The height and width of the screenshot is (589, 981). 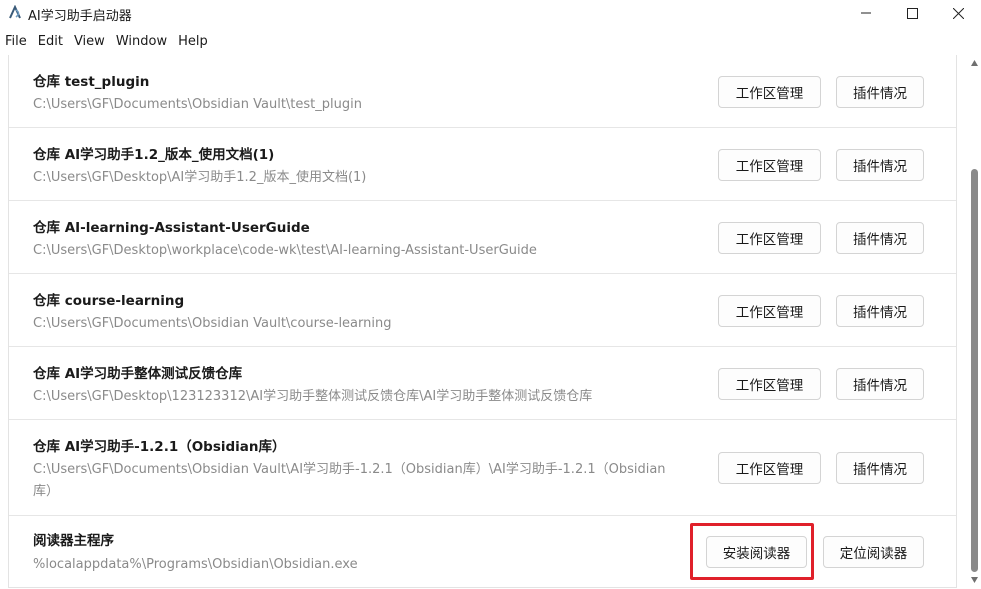 What do you see at coordinates (73, 541) in the screenshot?
I see `reader-title: 阅读器主程序` at bounding box center [73, 541].